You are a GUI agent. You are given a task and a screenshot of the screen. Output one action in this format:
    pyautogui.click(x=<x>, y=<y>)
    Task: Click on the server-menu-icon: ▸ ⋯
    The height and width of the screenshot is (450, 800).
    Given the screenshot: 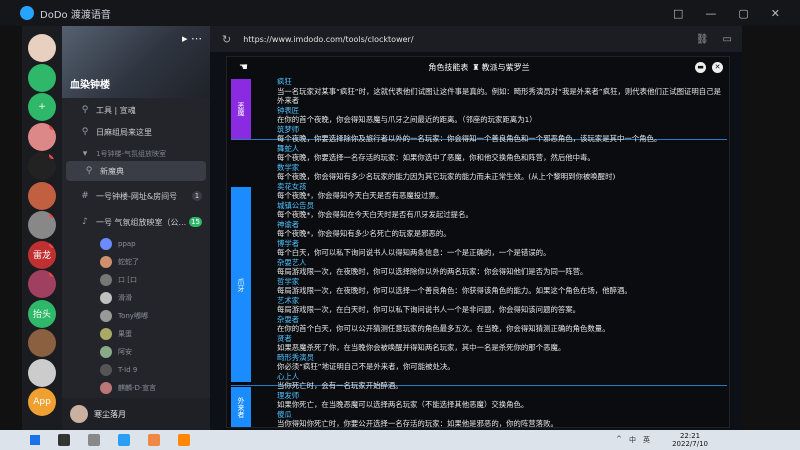 What is the action you would take?
    pyautogui.click(x=192, y=38)
    